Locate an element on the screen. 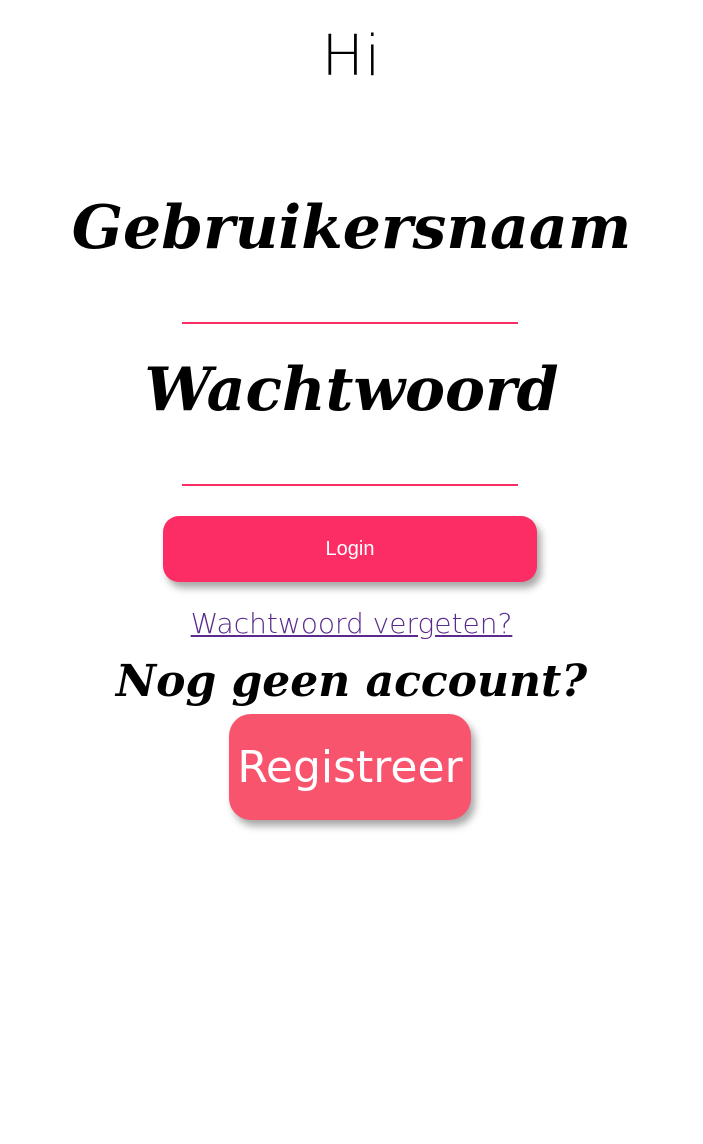  password-label: Wachtwoord is located at coordinates (351, 390).